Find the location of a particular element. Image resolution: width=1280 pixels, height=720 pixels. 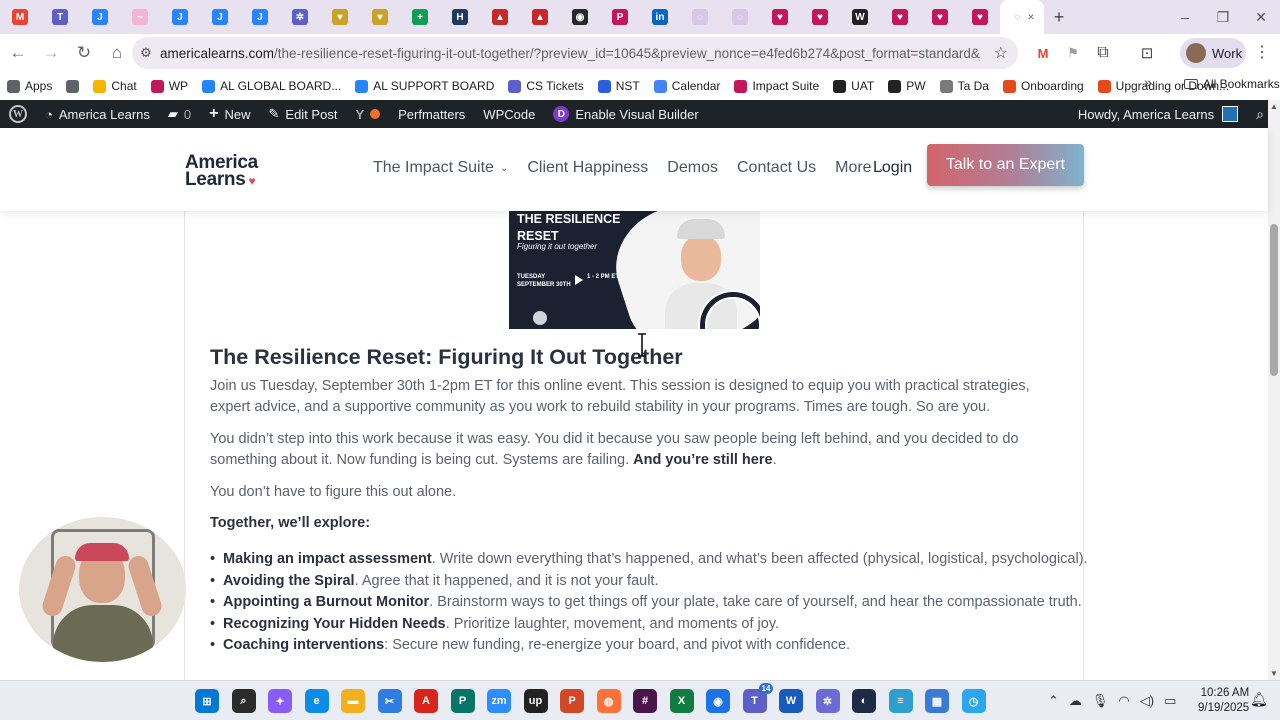

browser-tab: ~ is located at coordinates (140, 17).